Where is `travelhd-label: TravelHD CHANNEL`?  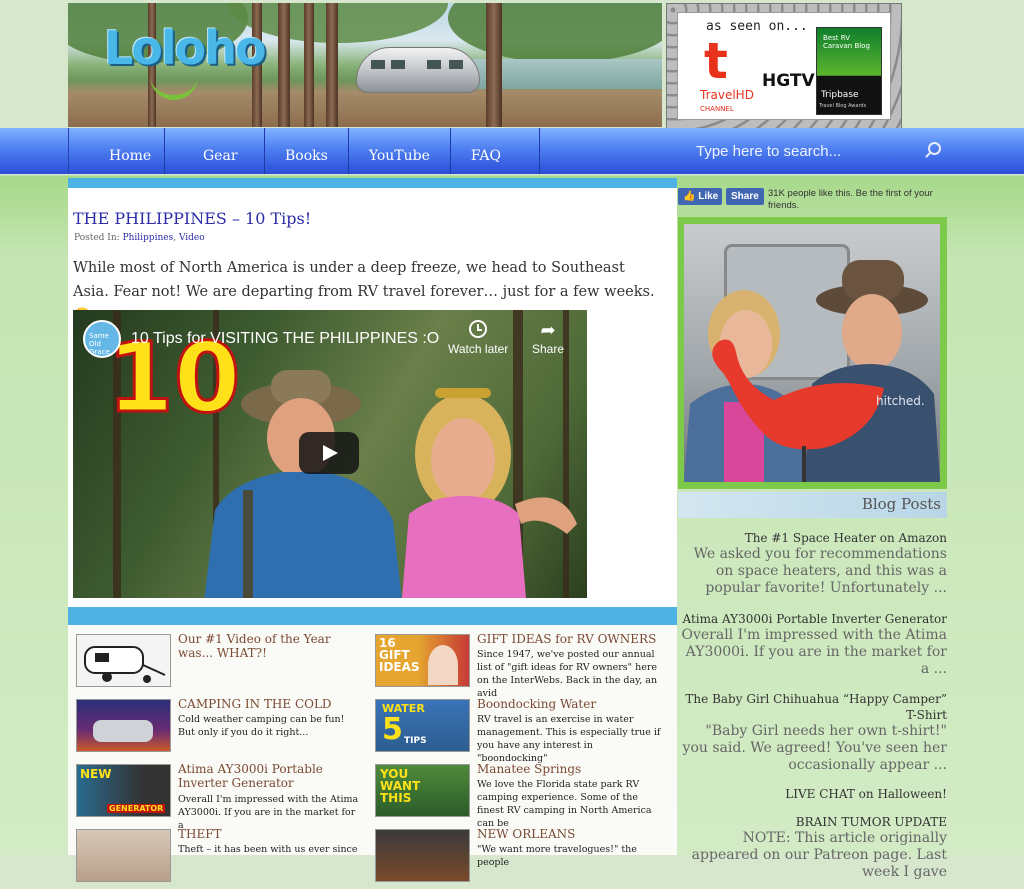
travelhd-label: TravelHD CHANNEL is located at coordinates (727, 102).